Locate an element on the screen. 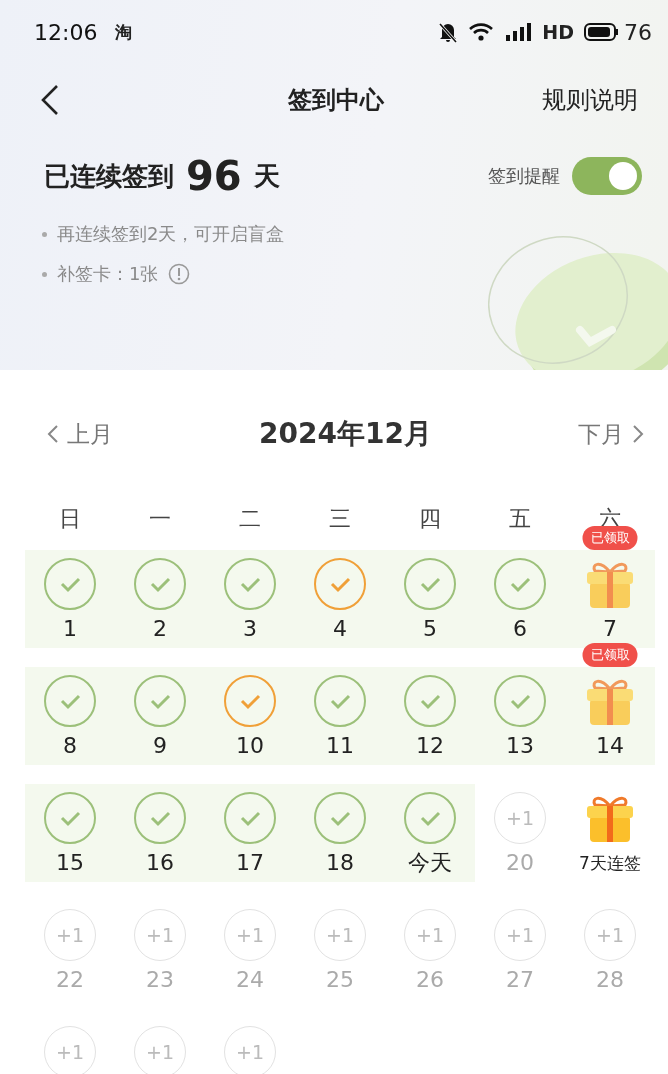 The width and height of the screenshot is (668, 1074). day-number: 23 is located at coordinates (160, 980).